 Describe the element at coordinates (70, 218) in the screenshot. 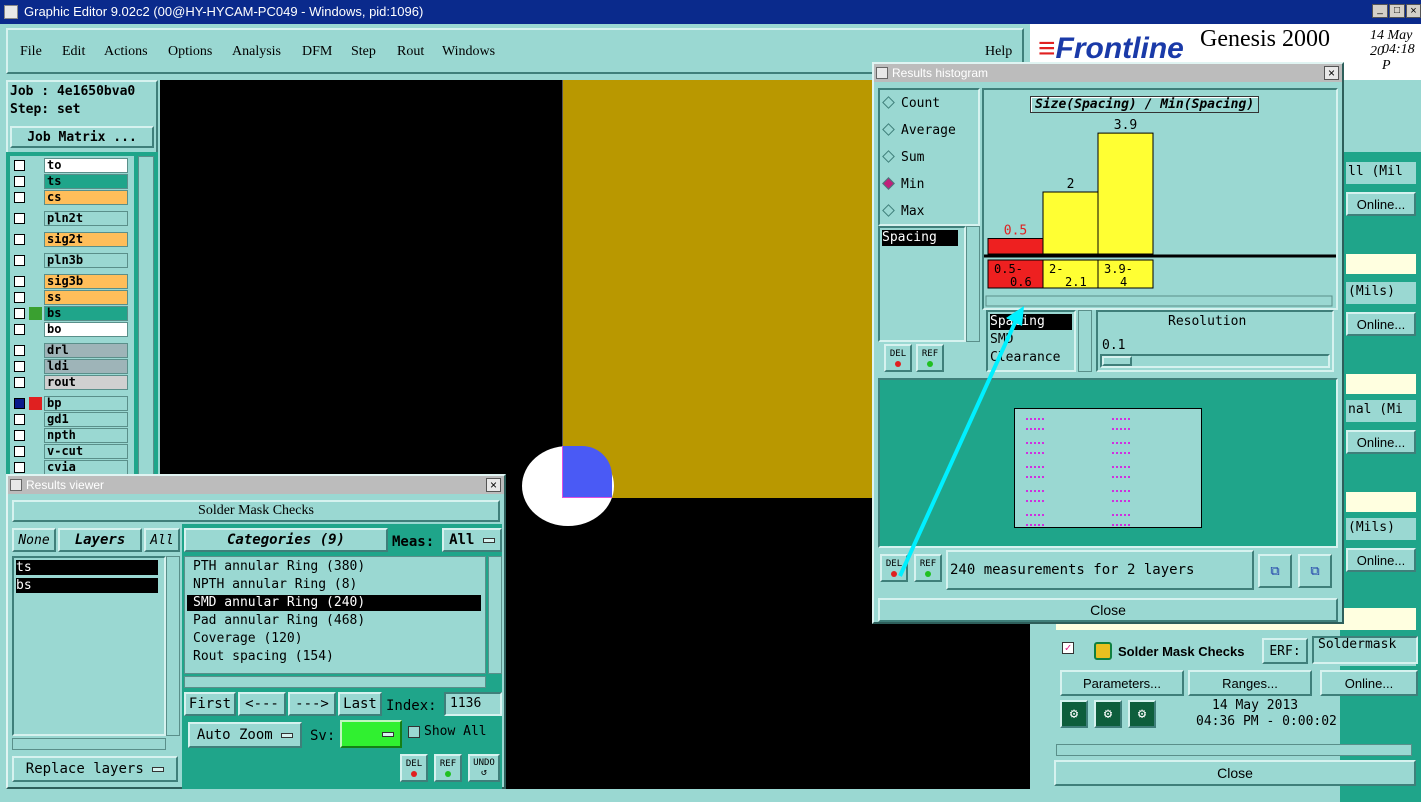

I see `layer-row-pln2t: pln2t` at that location.